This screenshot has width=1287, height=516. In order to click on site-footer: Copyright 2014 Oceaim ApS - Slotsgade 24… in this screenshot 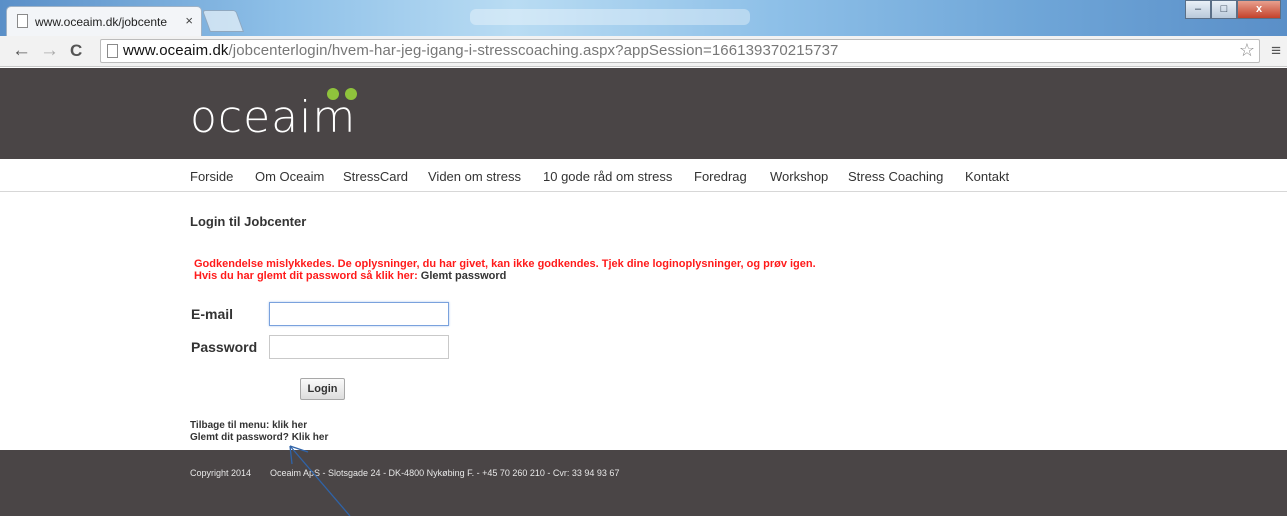, I will do `click(643, 483)`.